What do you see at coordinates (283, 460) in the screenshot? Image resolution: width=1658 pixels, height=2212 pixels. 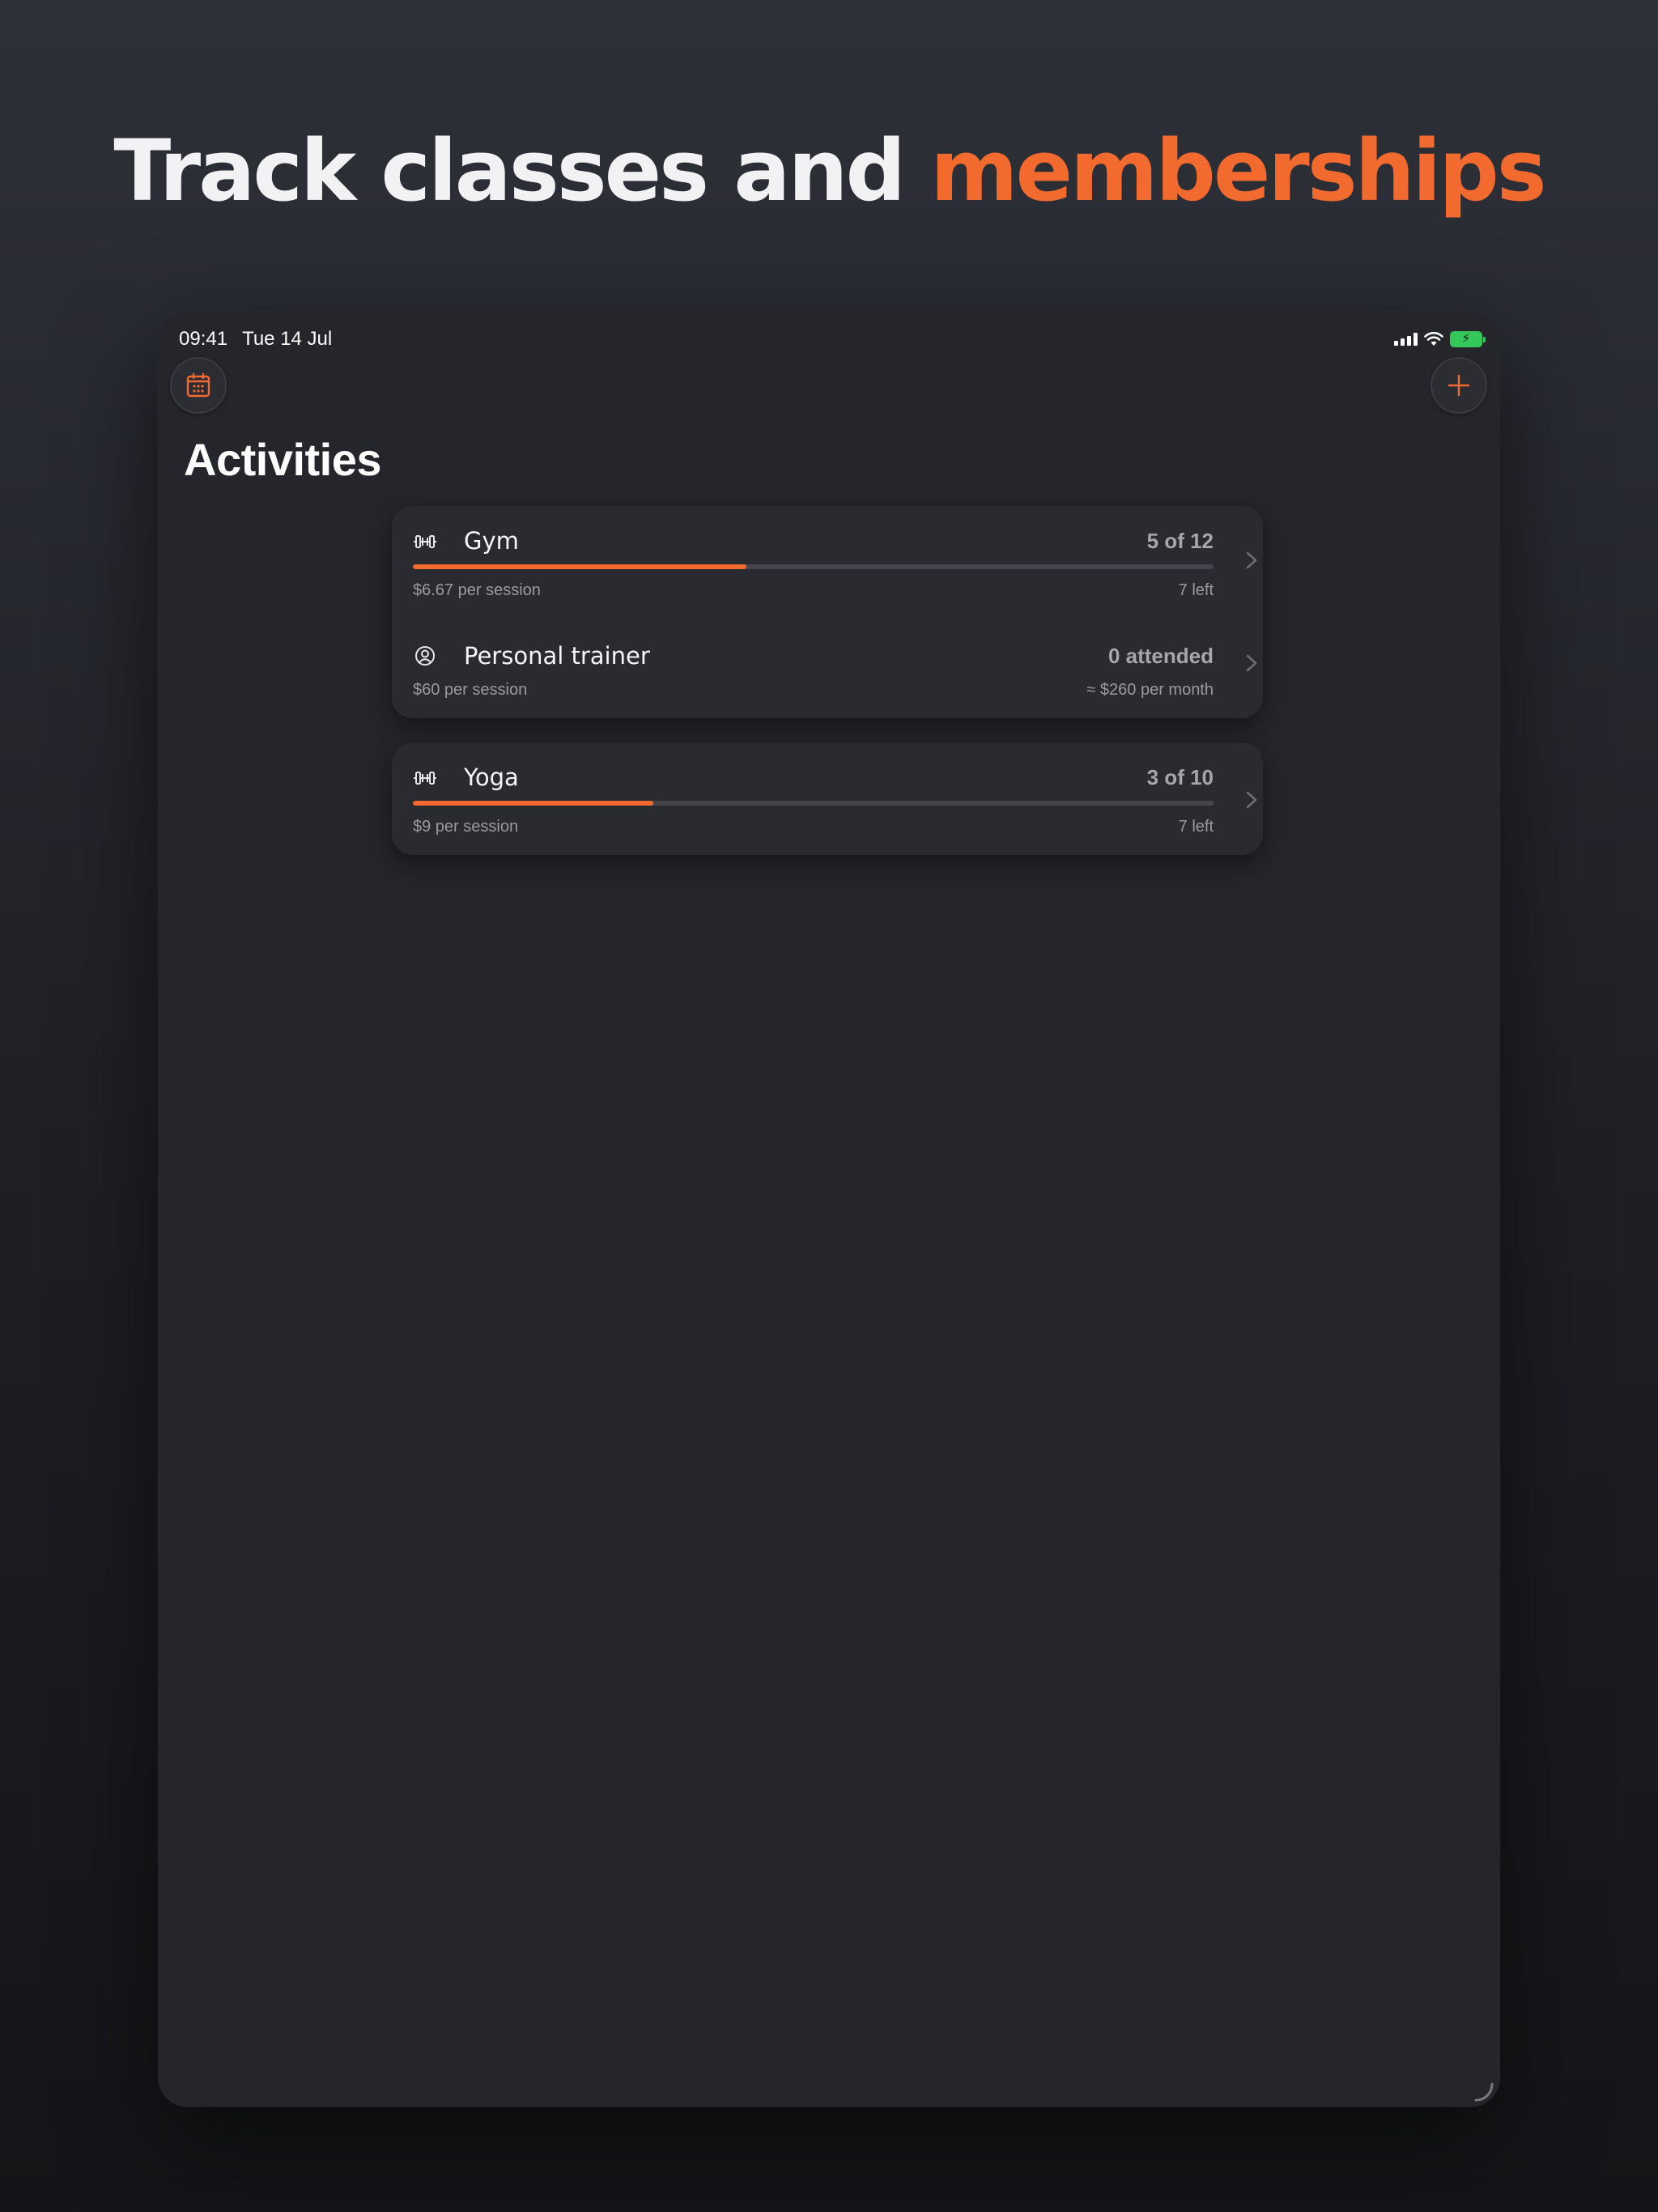 I see `page-title: Activities` at bounding box center [283, 460].